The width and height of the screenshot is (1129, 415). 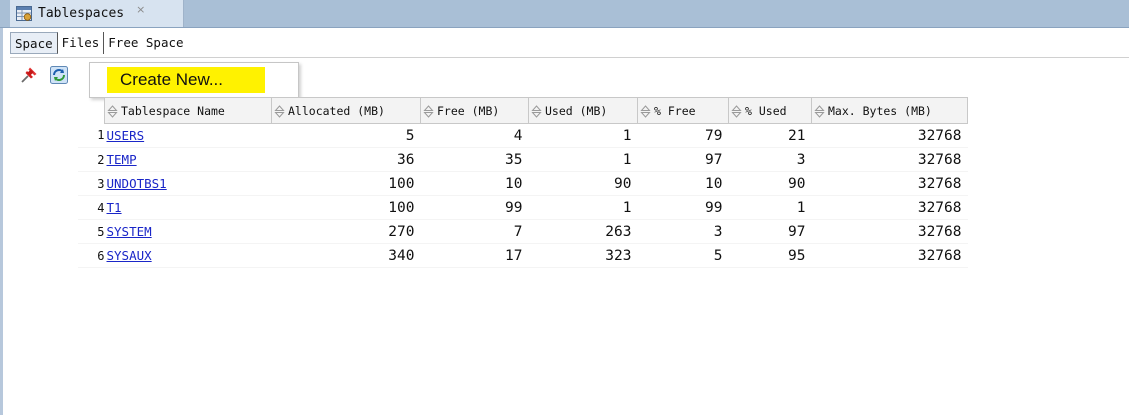 What do you see at coordinates (122, 159) in the screenshot?
I see `tablespace-link: TEMP` at bounding box center [122, 159].